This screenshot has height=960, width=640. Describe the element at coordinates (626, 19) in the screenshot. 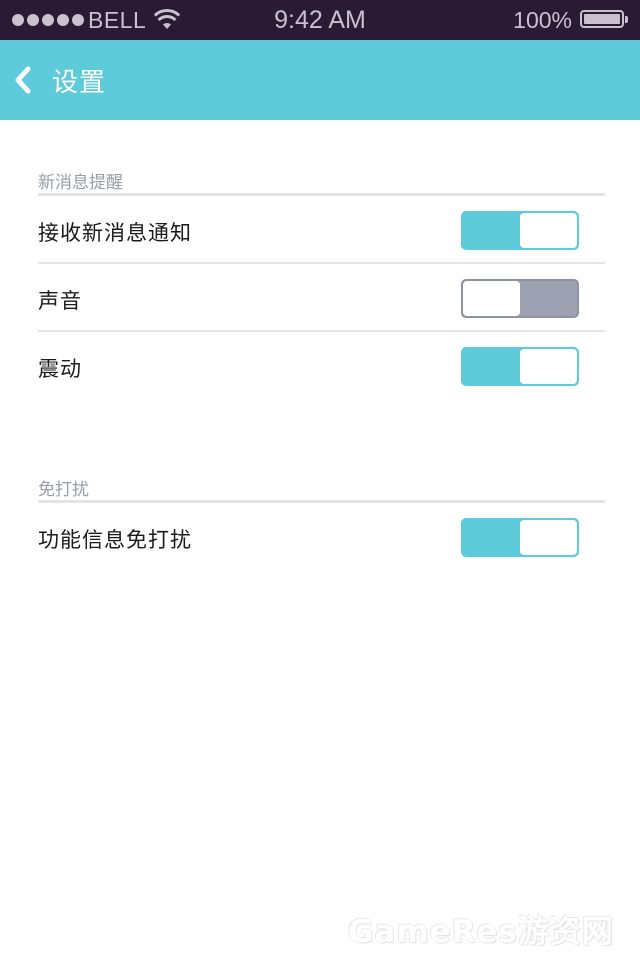

I see `battery-tip` at that location.